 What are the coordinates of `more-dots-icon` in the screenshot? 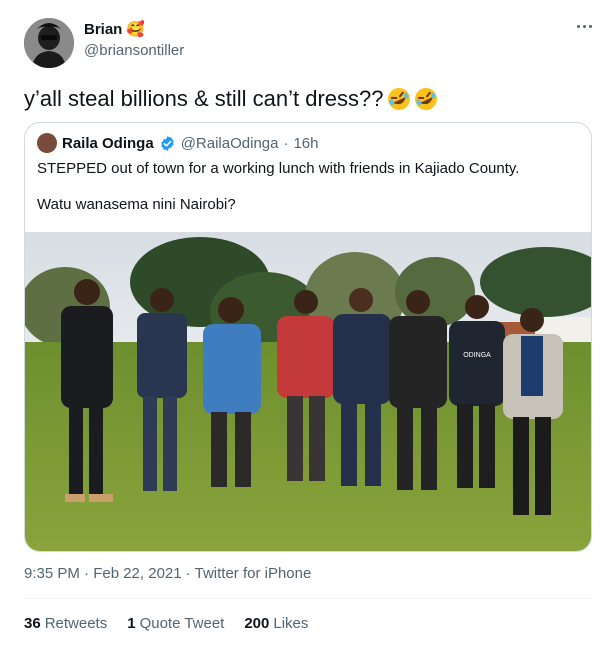 It's located at (584, 26).